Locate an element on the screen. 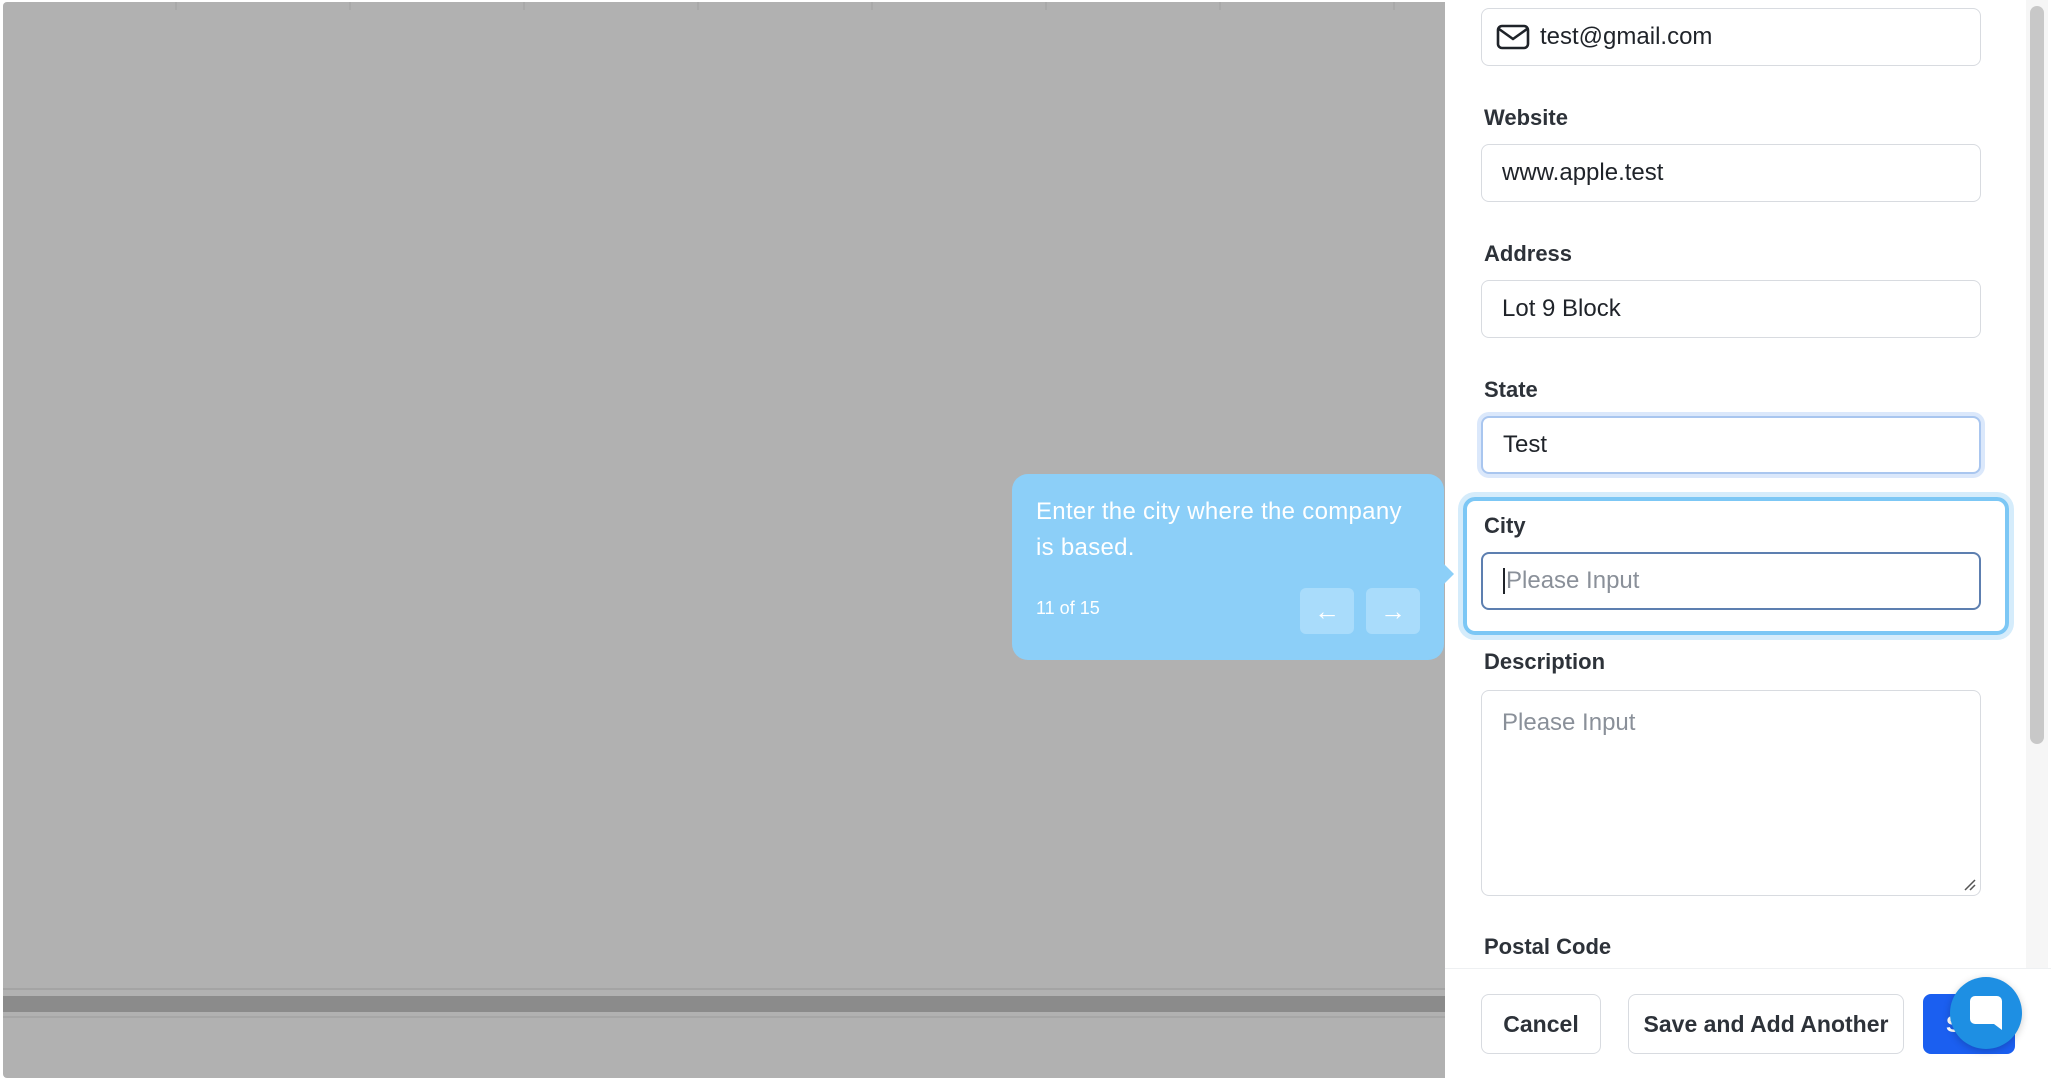 This screenshot has height=1081, width=2054. state-value: Test is located at coordinates (1525, 444).